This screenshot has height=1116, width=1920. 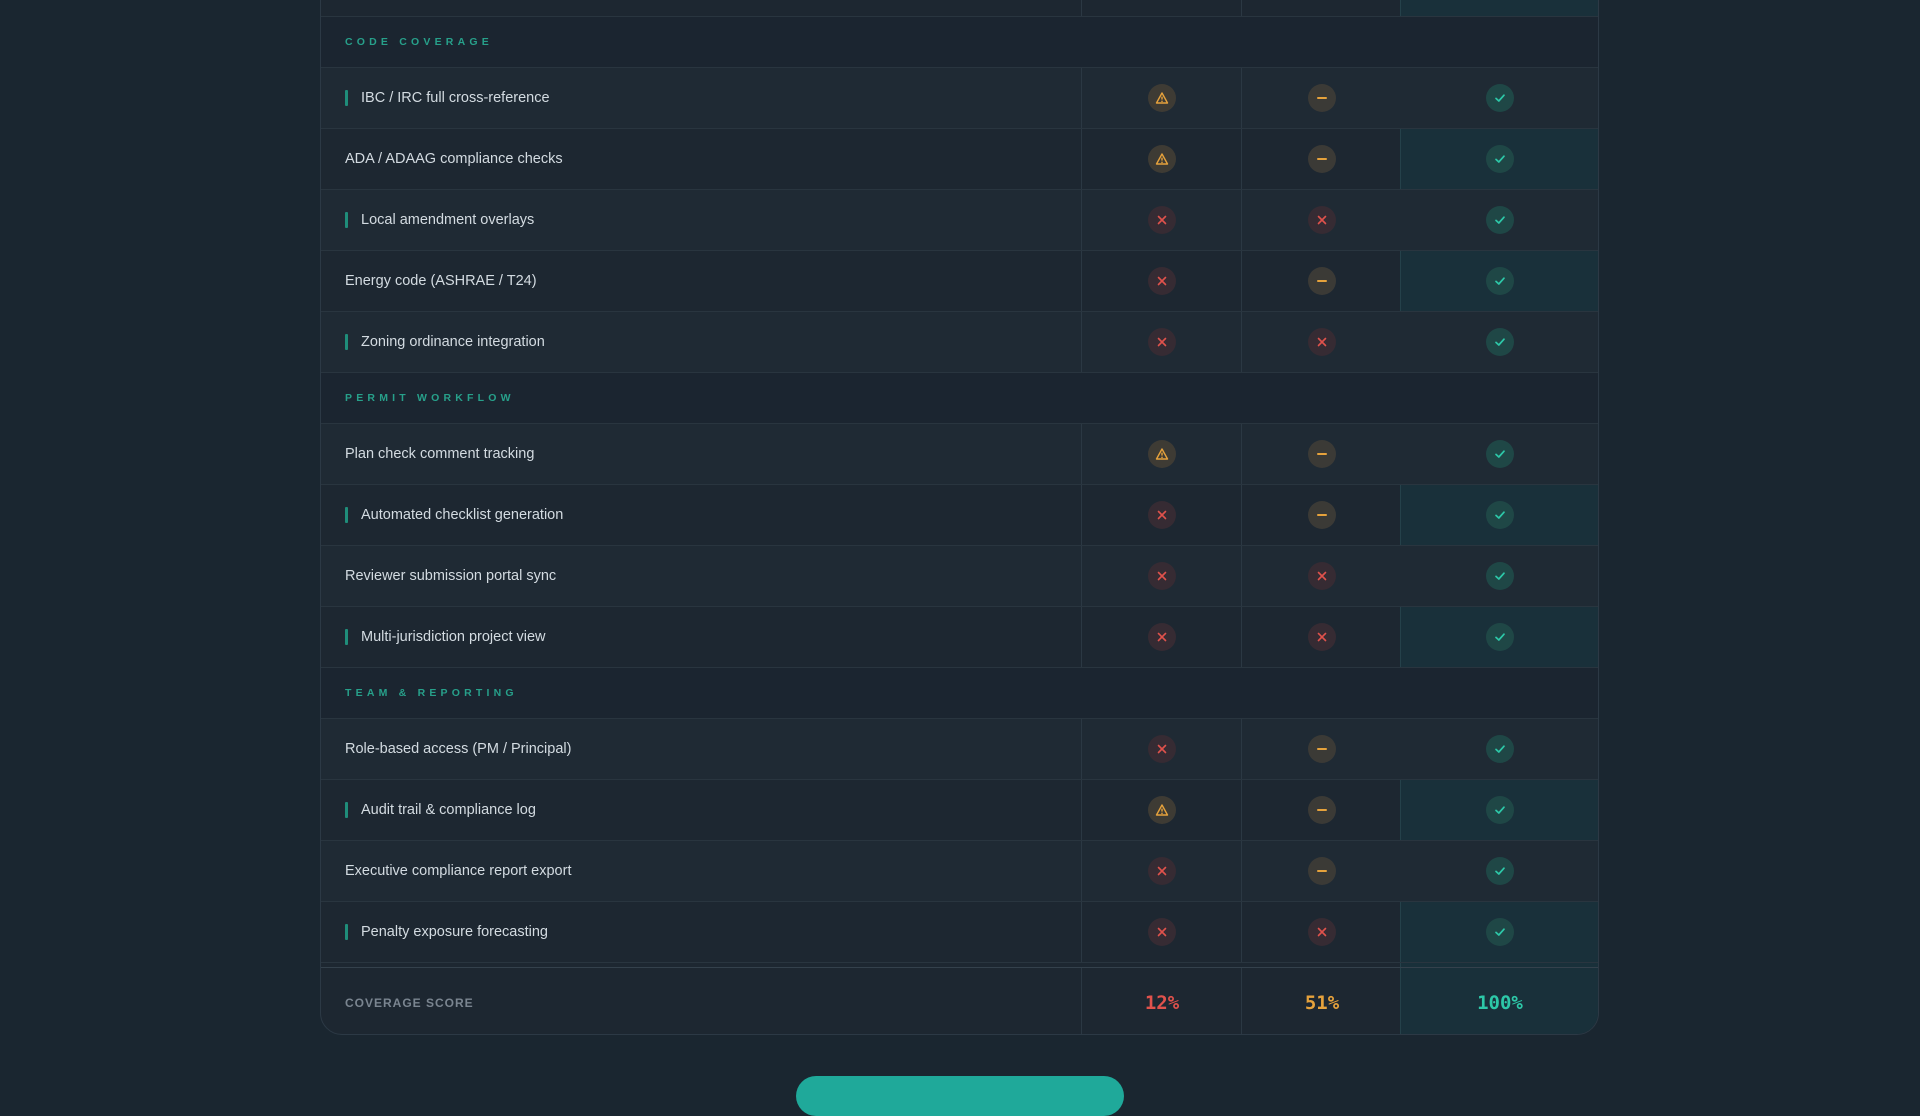 What do you see at coordinates (959, 342) in the screenshot?
I see `feature-row: Zoning ordinance integration` at bounding box center [959, 342].